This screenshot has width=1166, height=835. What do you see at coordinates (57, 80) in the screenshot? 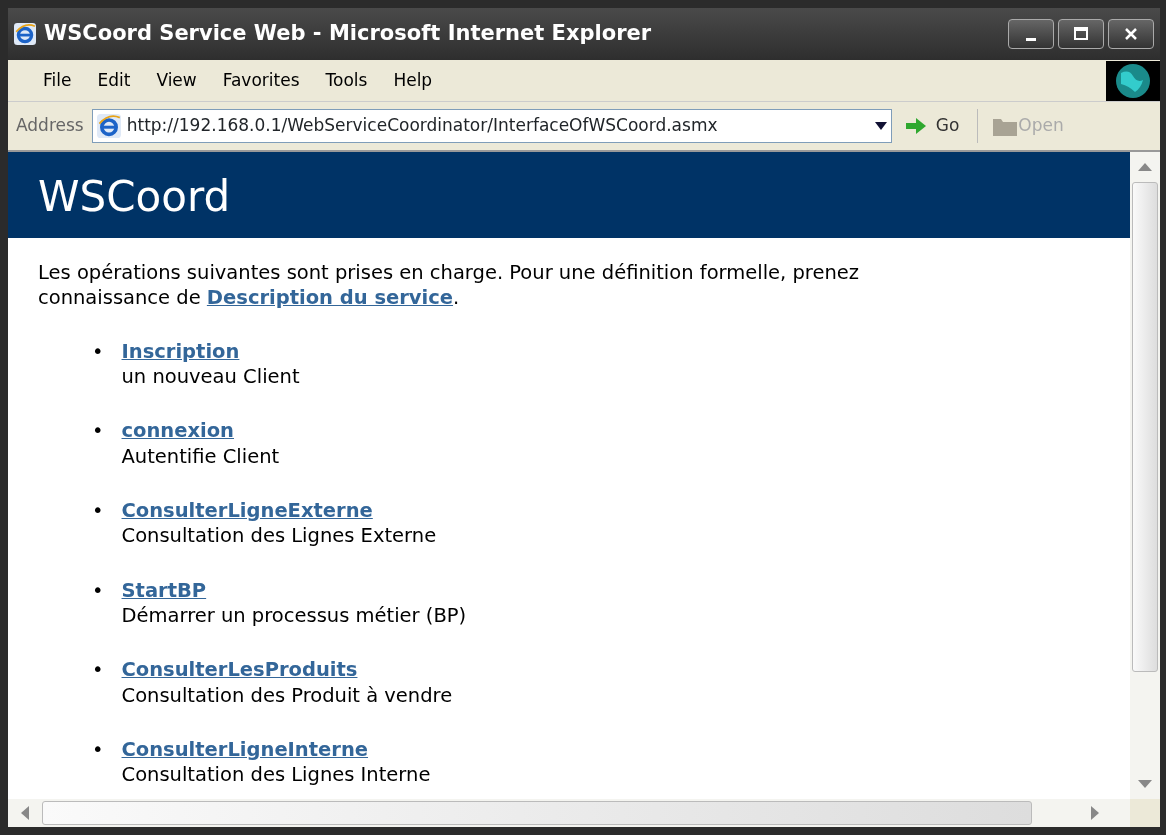
I see `menu-item: File` at bounding box center [57, 80].